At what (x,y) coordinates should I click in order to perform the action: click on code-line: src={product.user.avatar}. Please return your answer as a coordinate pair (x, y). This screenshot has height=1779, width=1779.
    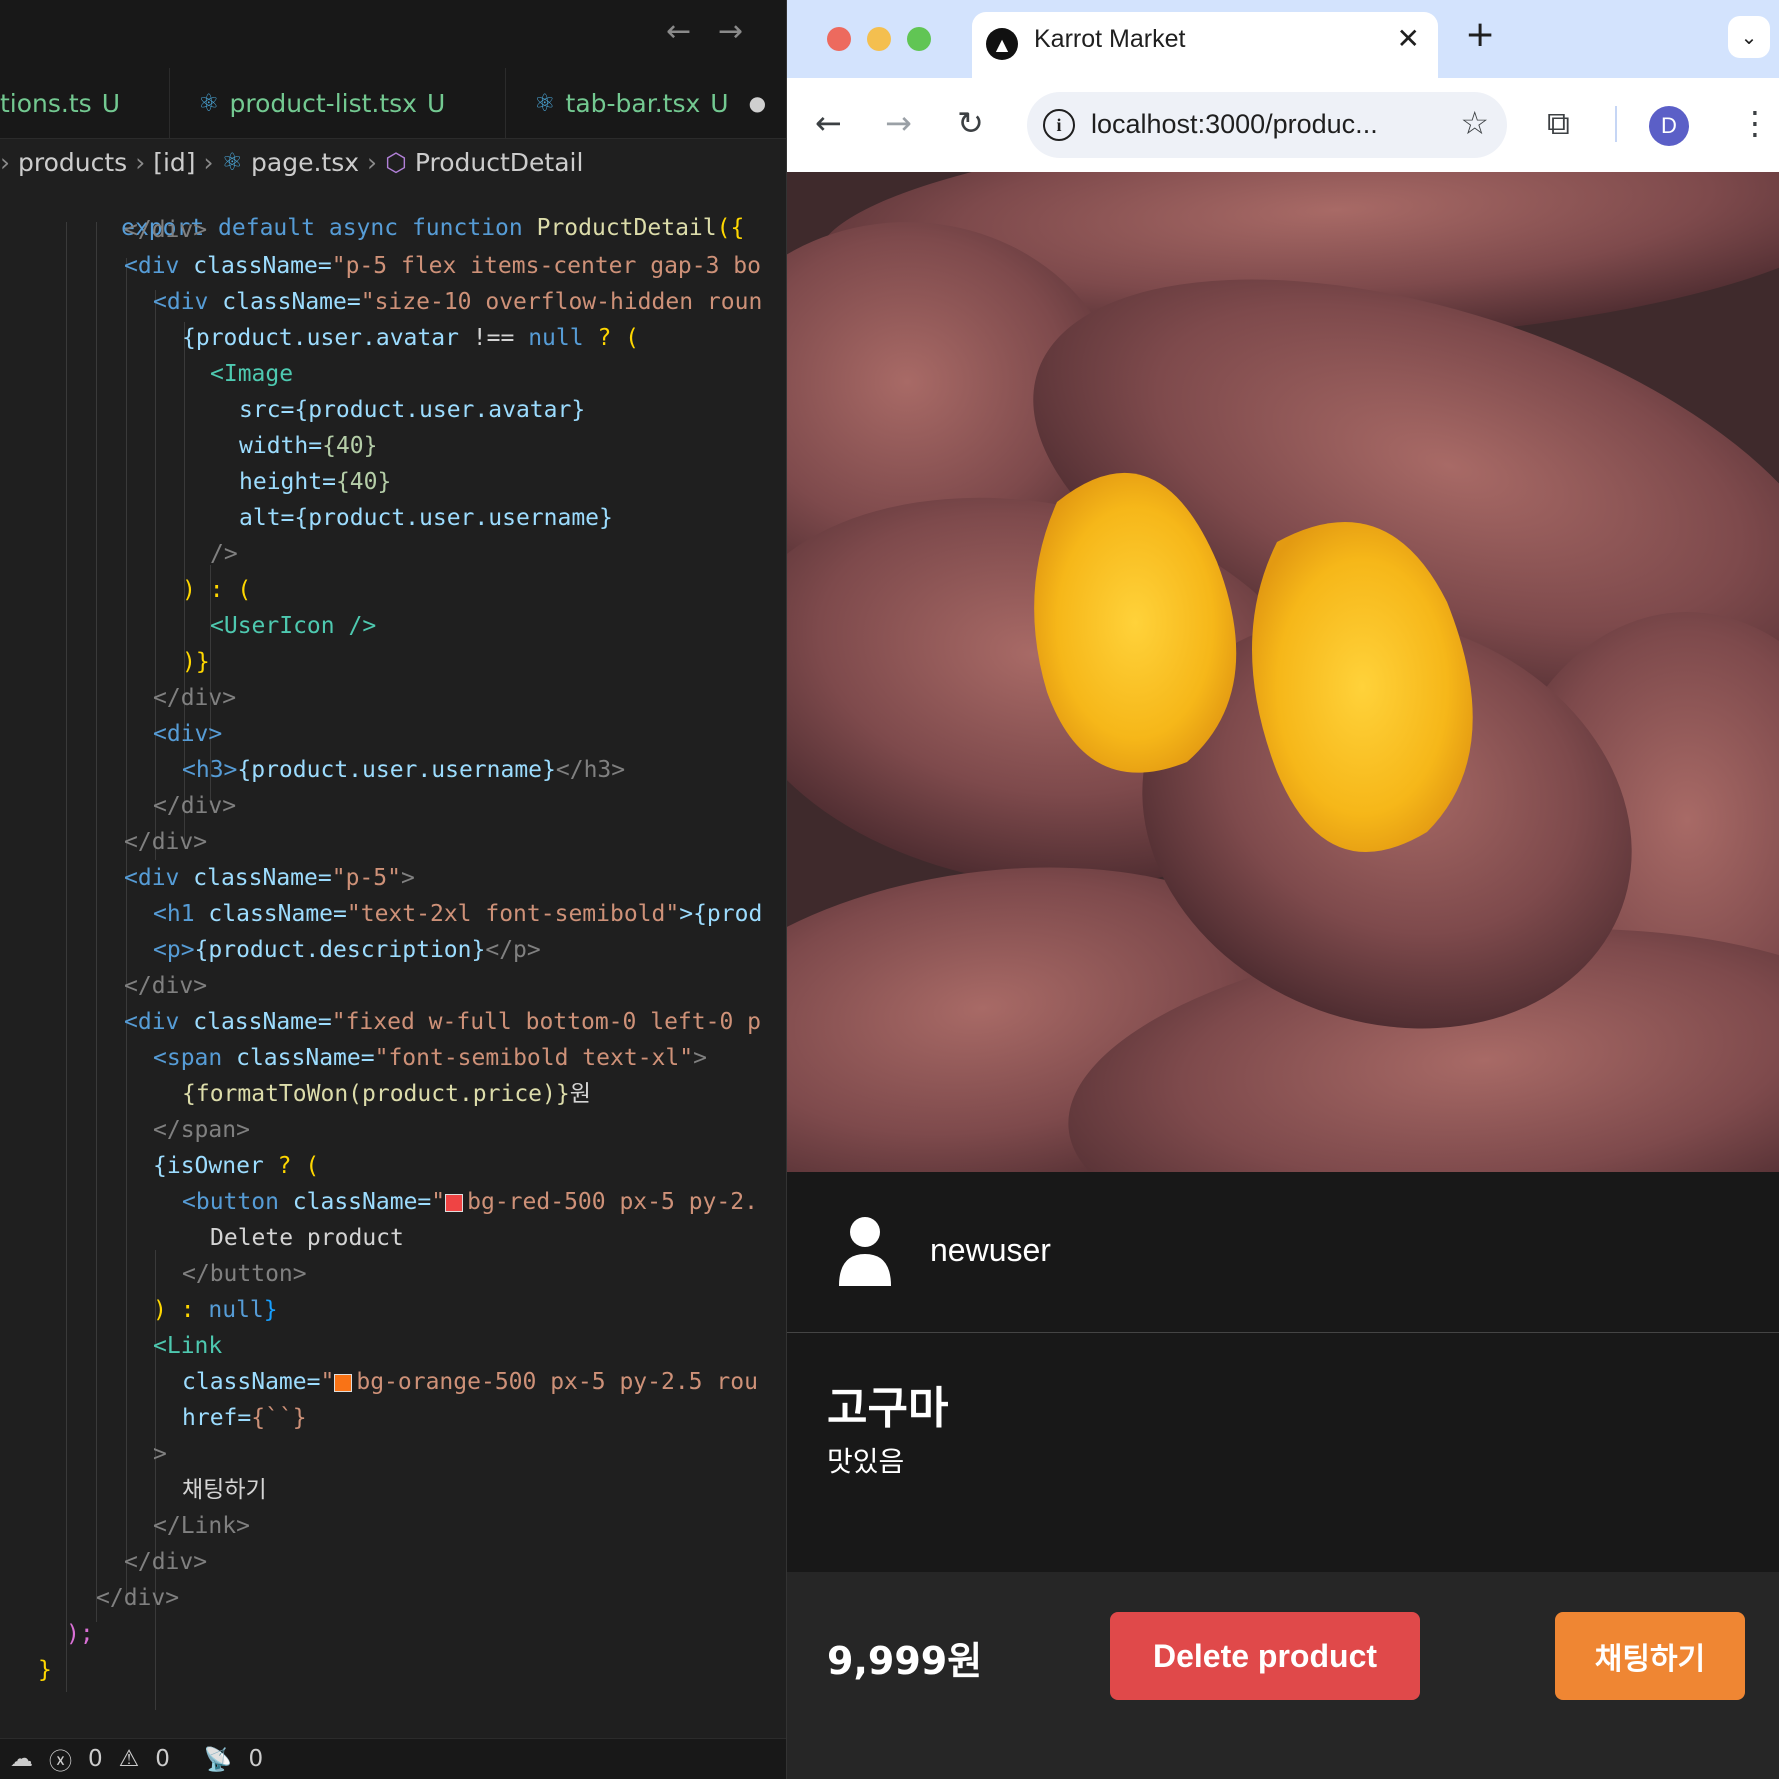
    Looking at the image, I should click on (412, 410).